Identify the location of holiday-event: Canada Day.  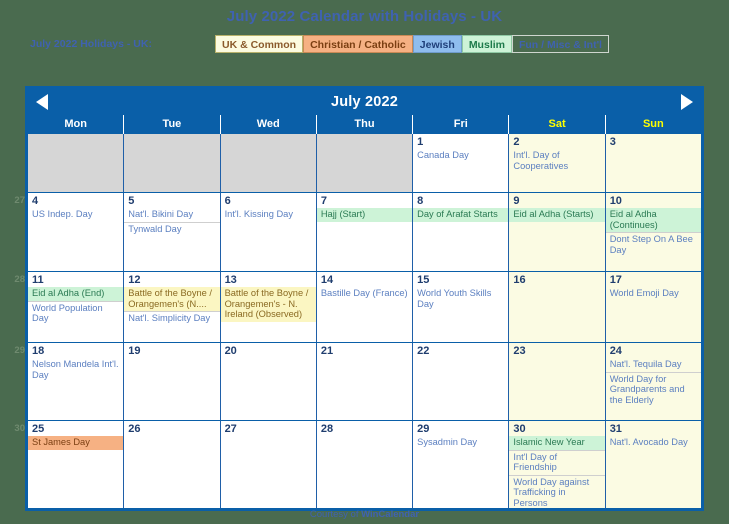
(460, 156).